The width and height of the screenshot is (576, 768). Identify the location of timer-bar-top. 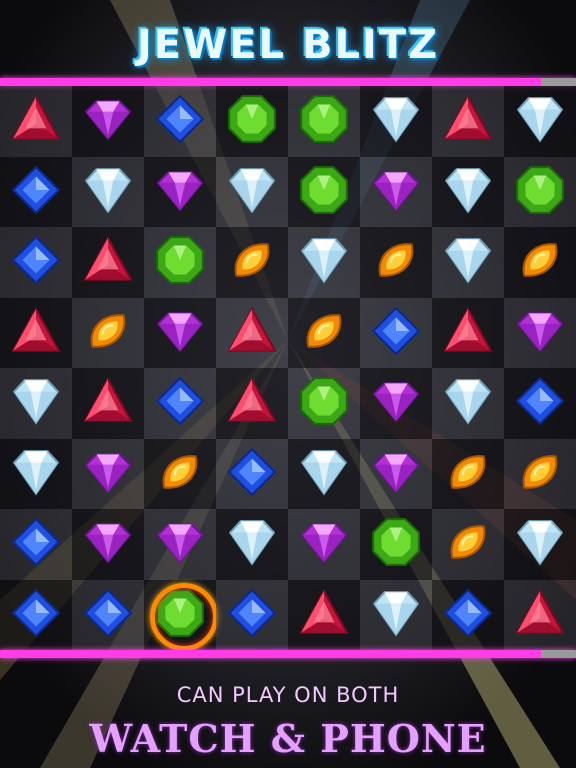
(288, 82).